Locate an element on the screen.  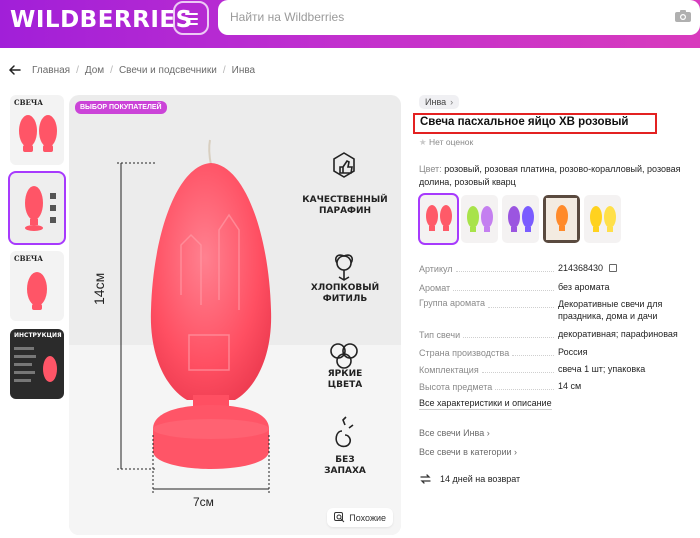
spec-value: 14 см is located at coordinates (570, 386).